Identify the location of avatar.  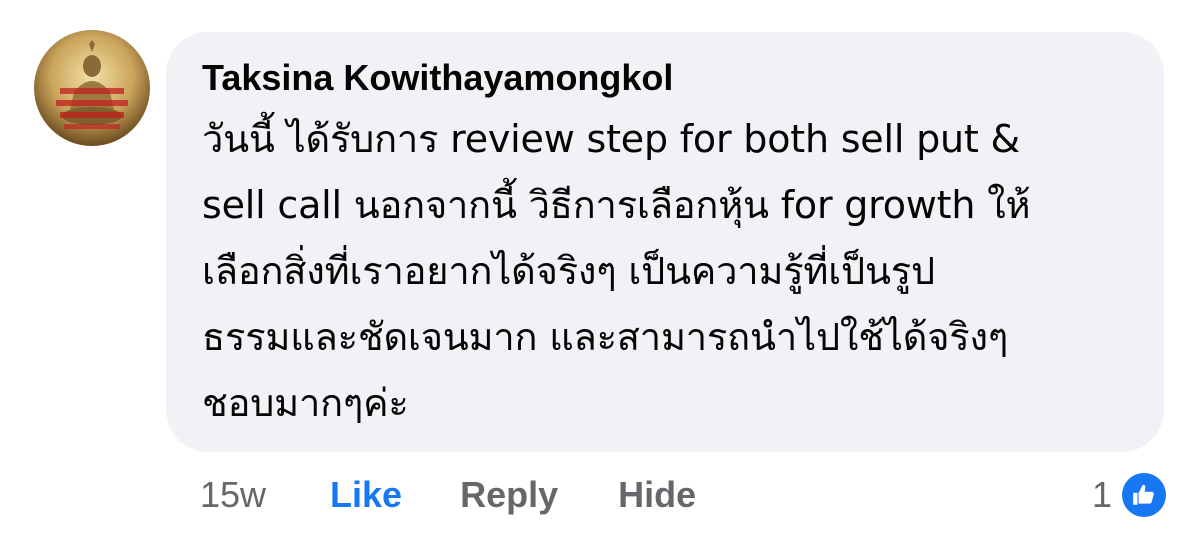
(92, 88).